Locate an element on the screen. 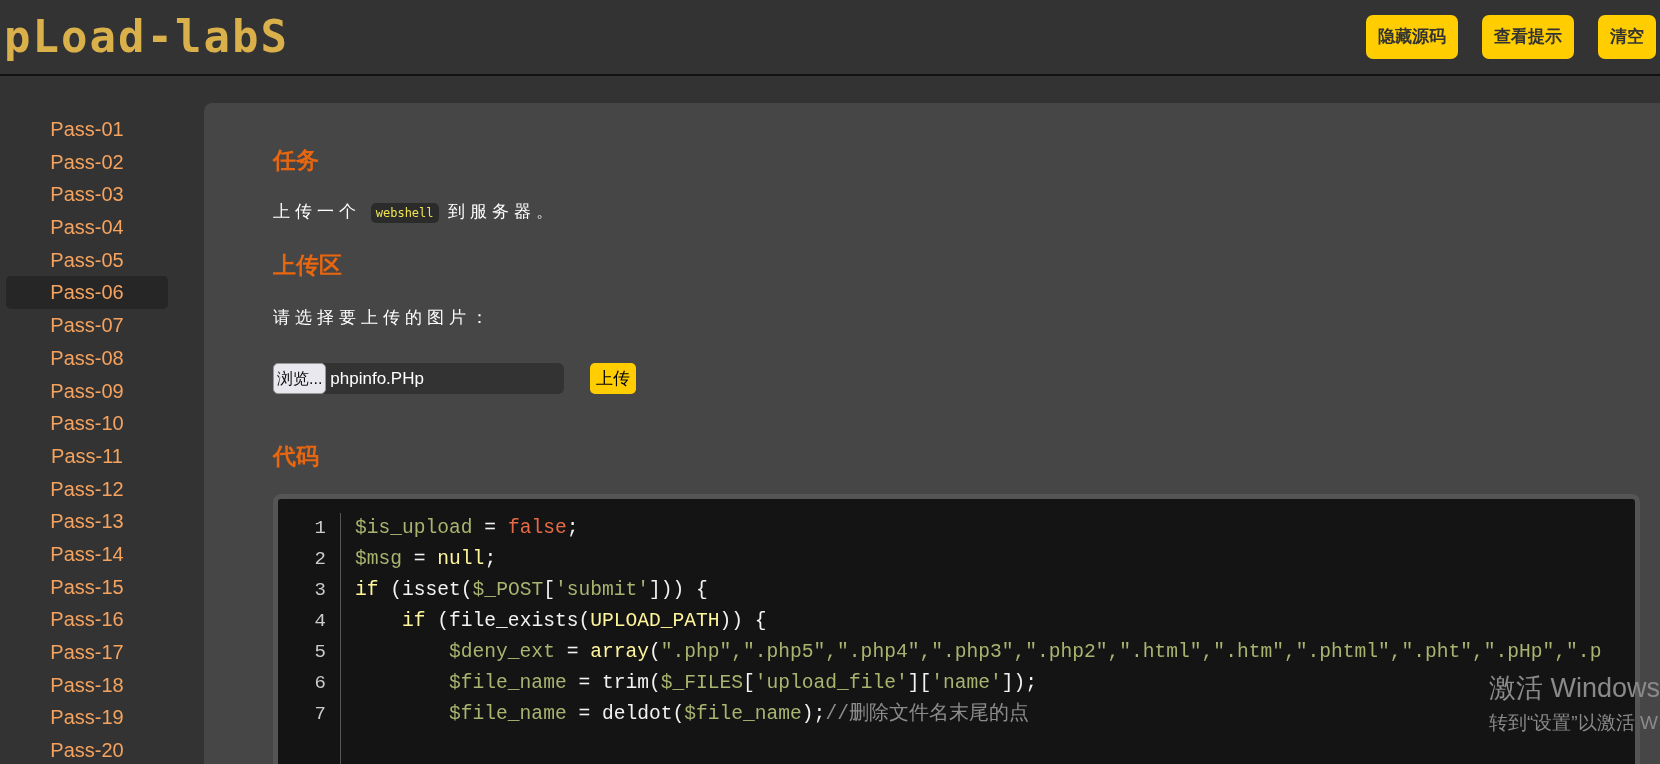  line-number: 3 is located at coordinates (320, 590).